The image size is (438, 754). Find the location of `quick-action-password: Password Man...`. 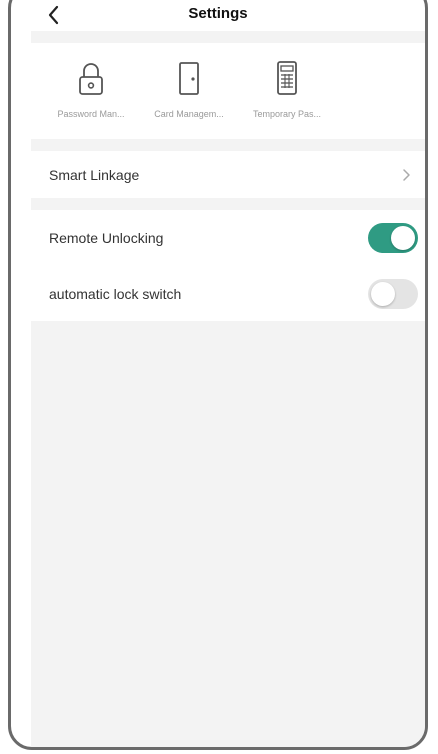

quick-action-password: Password Man... is located at coordinates (91, 94).